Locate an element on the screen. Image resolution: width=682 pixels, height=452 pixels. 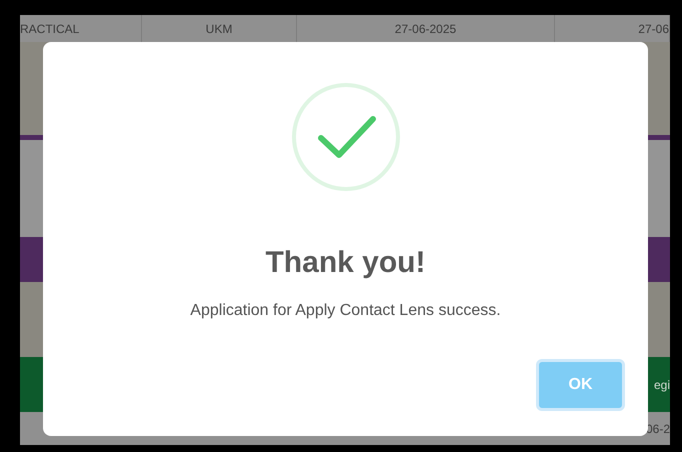
dialog-message: Application for Apply Contact Lens success. is located at coordinates (345, 311).